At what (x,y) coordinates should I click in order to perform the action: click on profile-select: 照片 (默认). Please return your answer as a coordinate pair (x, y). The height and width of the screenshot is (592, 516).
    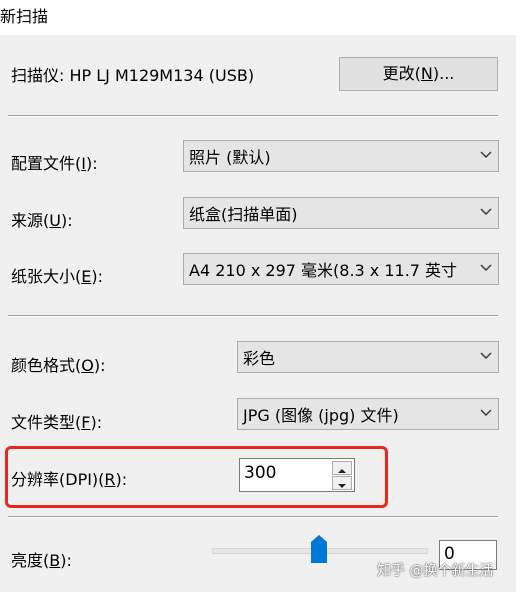
    Looking at the image, I should click on (341, 156).